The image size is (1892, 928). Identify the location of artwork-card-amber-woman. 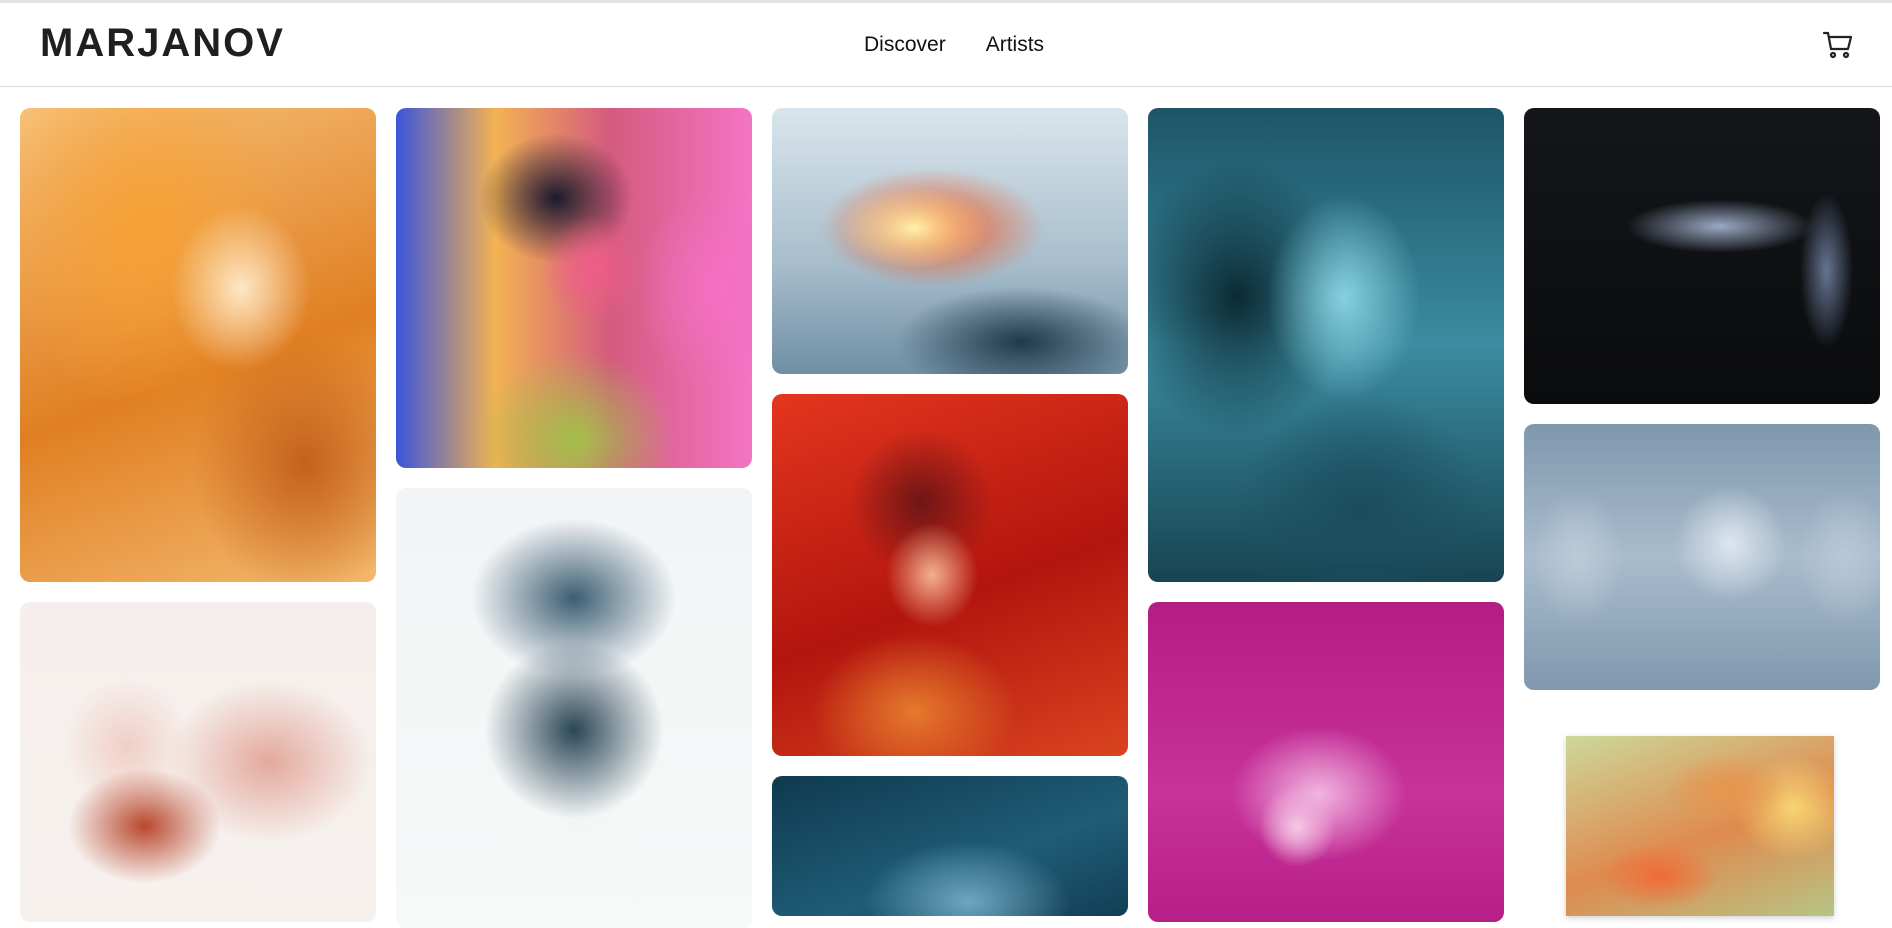
(198, 345).